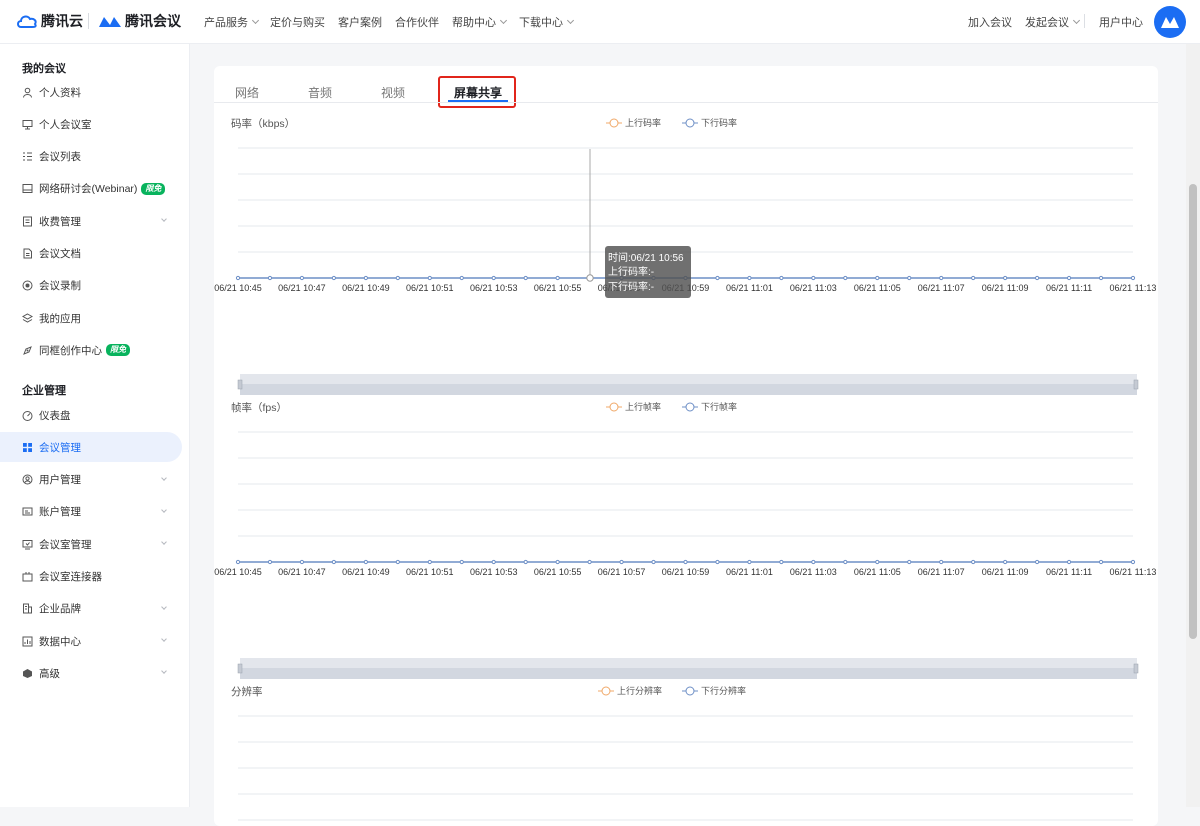 Image resolution: width=1200 pixels, height=826 pixels. Describe the element at coordinates (709, 122) in the screenshot. I see `legend-item: 下行码率` at that location.